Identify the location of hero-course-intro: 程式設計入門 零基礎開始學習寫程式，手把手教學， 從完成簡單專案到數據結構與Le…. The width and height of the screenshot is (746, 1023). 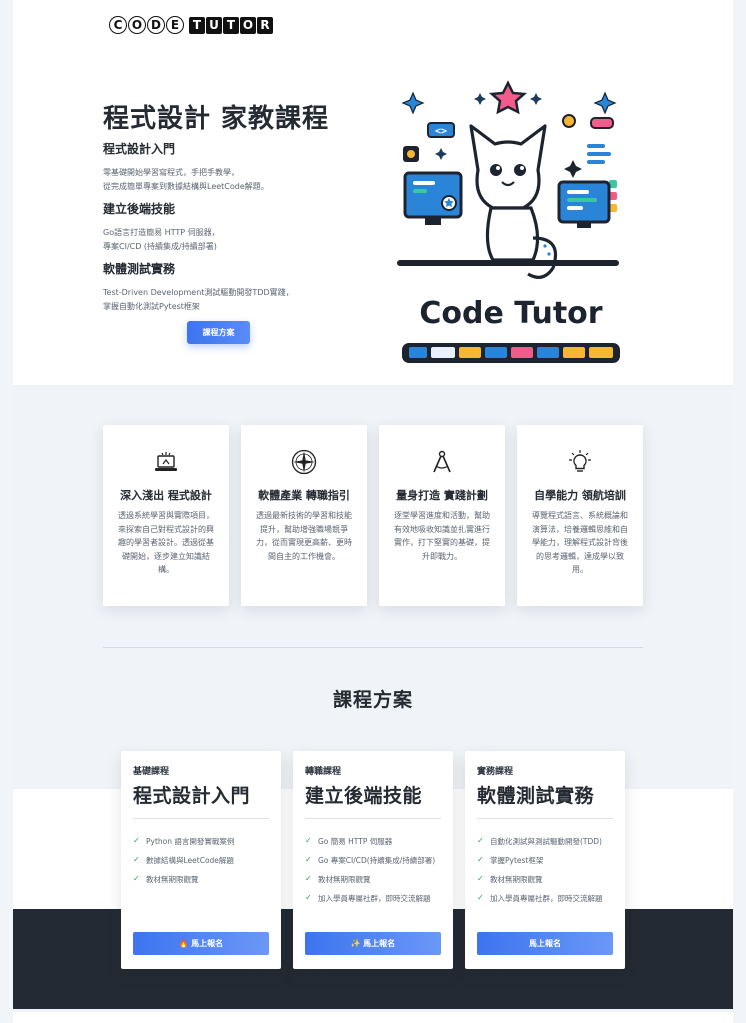
(186, 167).